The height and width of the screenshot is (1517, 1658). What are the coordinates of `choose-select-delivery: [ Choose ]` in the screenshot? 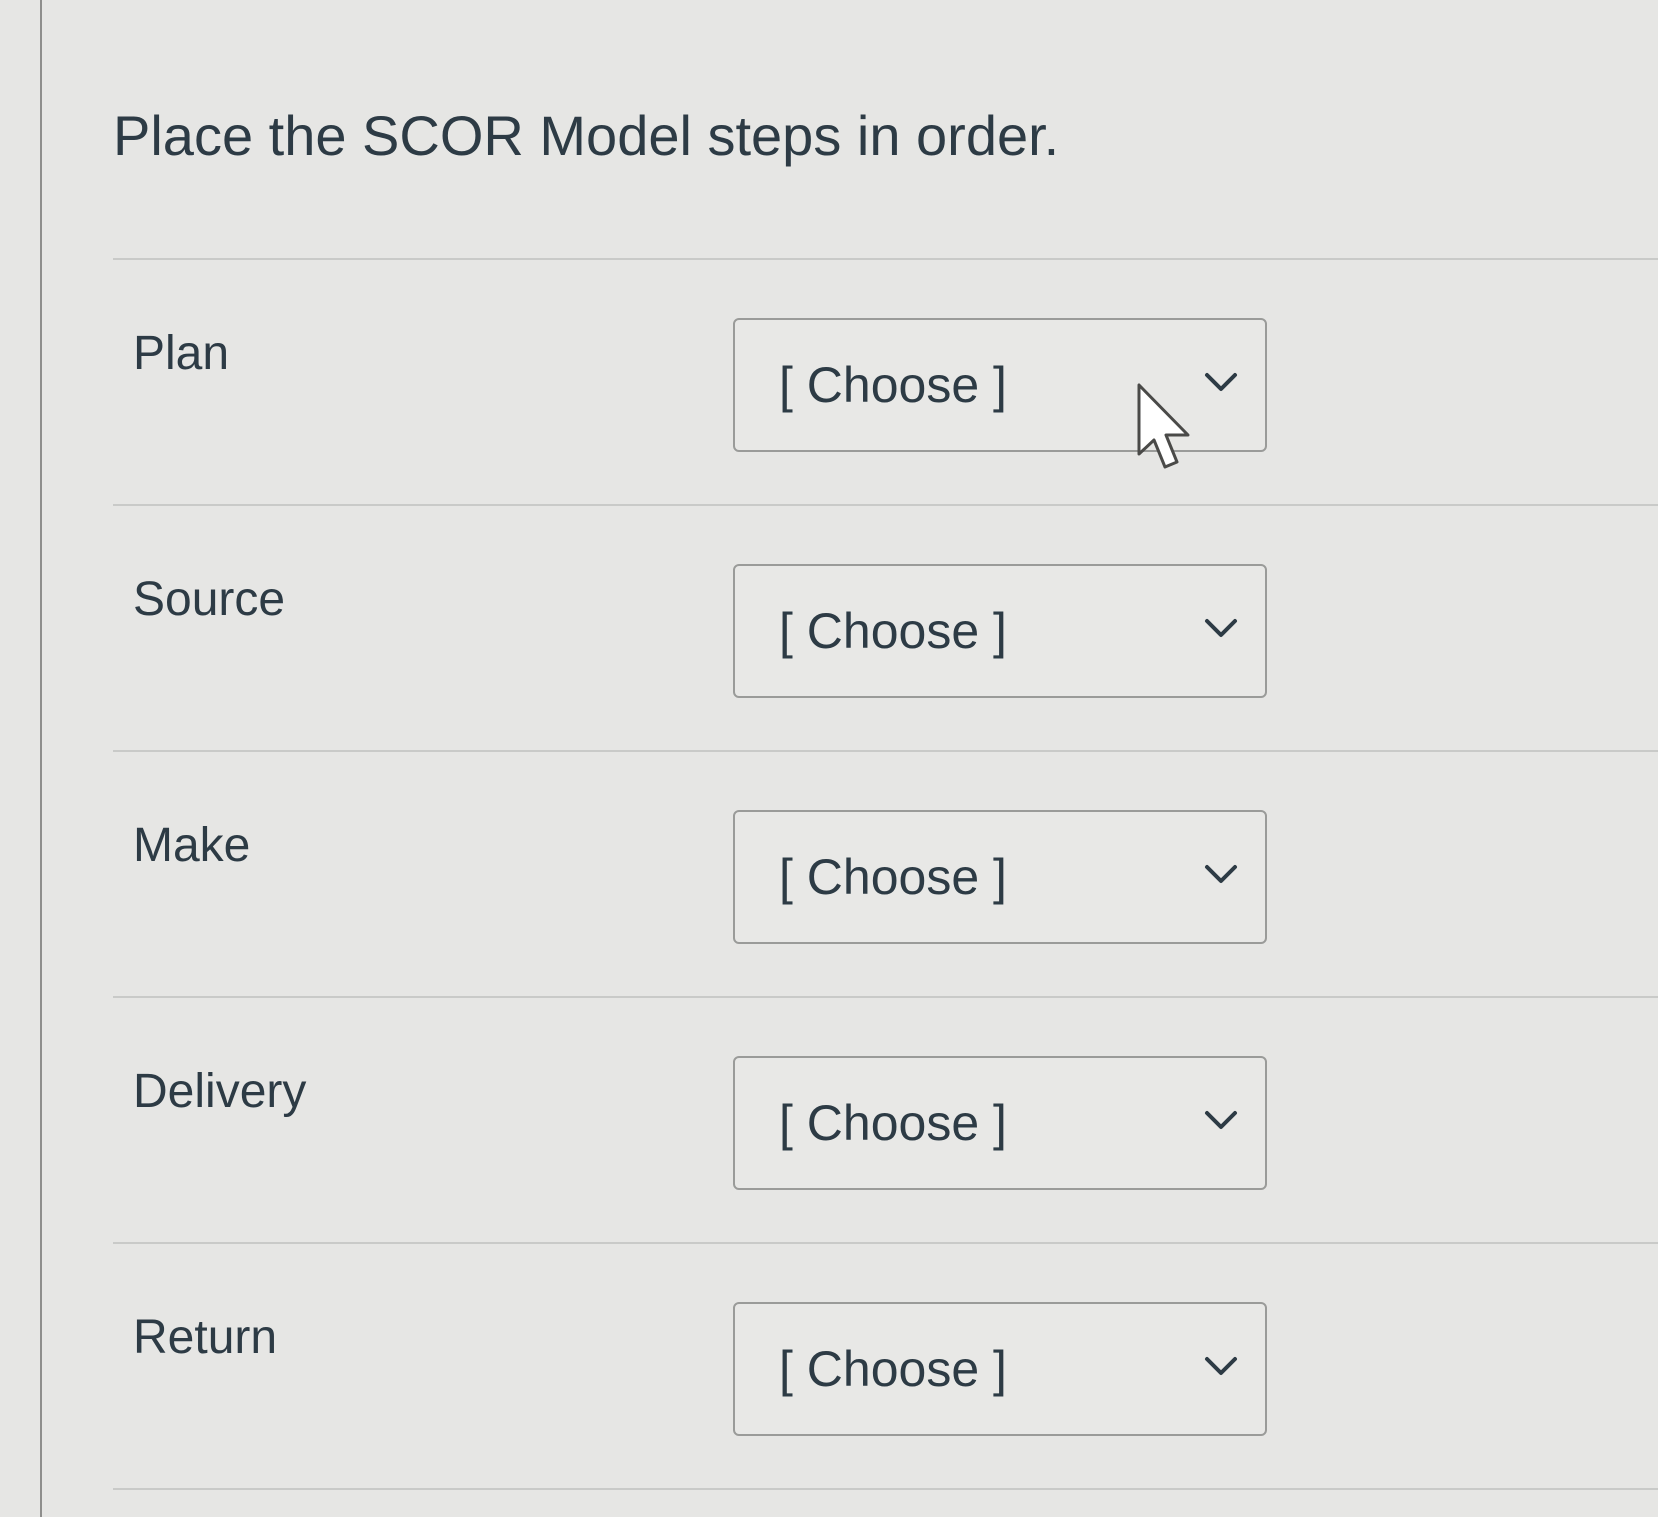 It's located at (1000, 1123).